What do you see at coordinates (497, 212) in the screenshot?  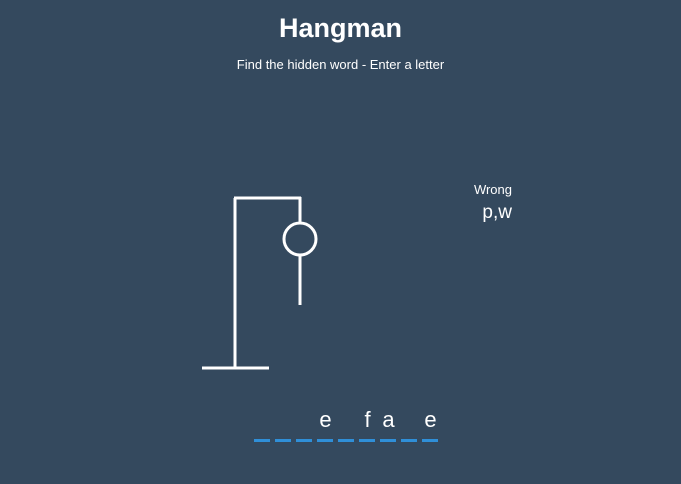 I see `wrong-letters: p,w` at bounding box center [497, 212].